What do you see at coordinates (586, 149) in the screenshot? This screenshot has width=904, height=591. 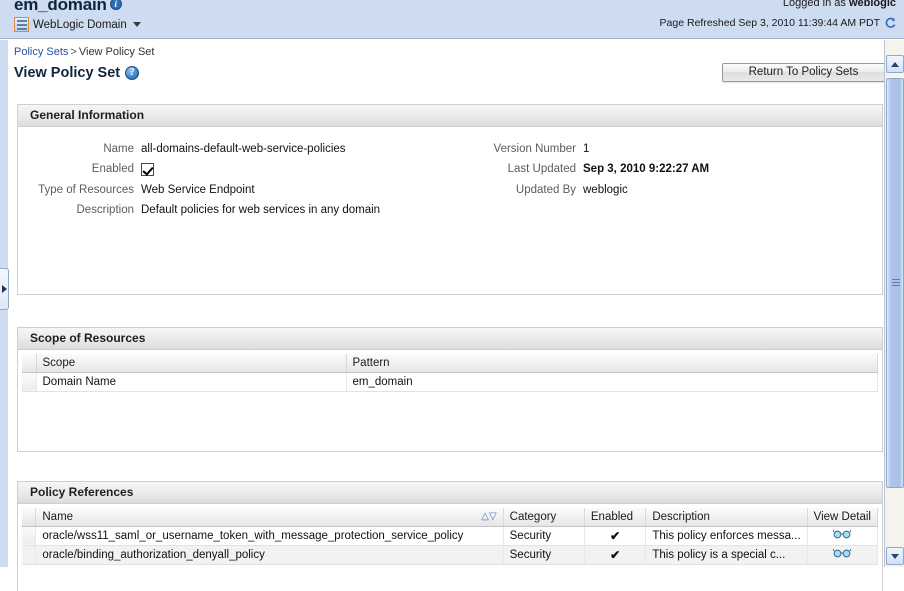 I see `field-version-number-value: 1` at bounding box center [586, 149].